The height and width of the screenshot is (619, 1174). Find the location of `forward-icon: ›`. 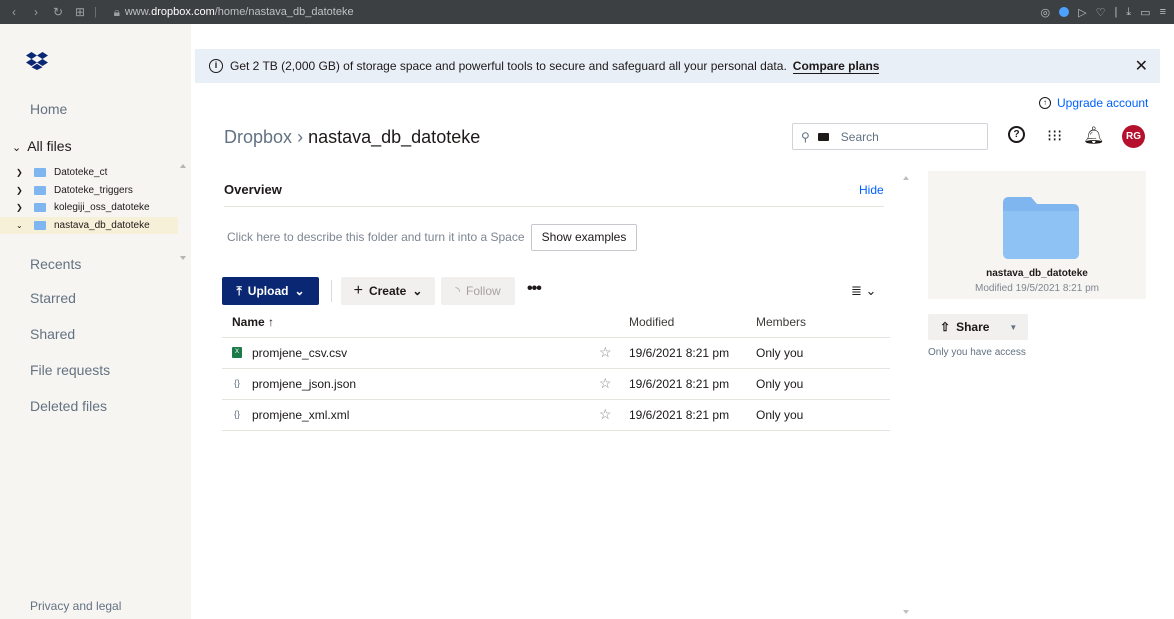

forward-icon: › is located at coordinates (36, 12).